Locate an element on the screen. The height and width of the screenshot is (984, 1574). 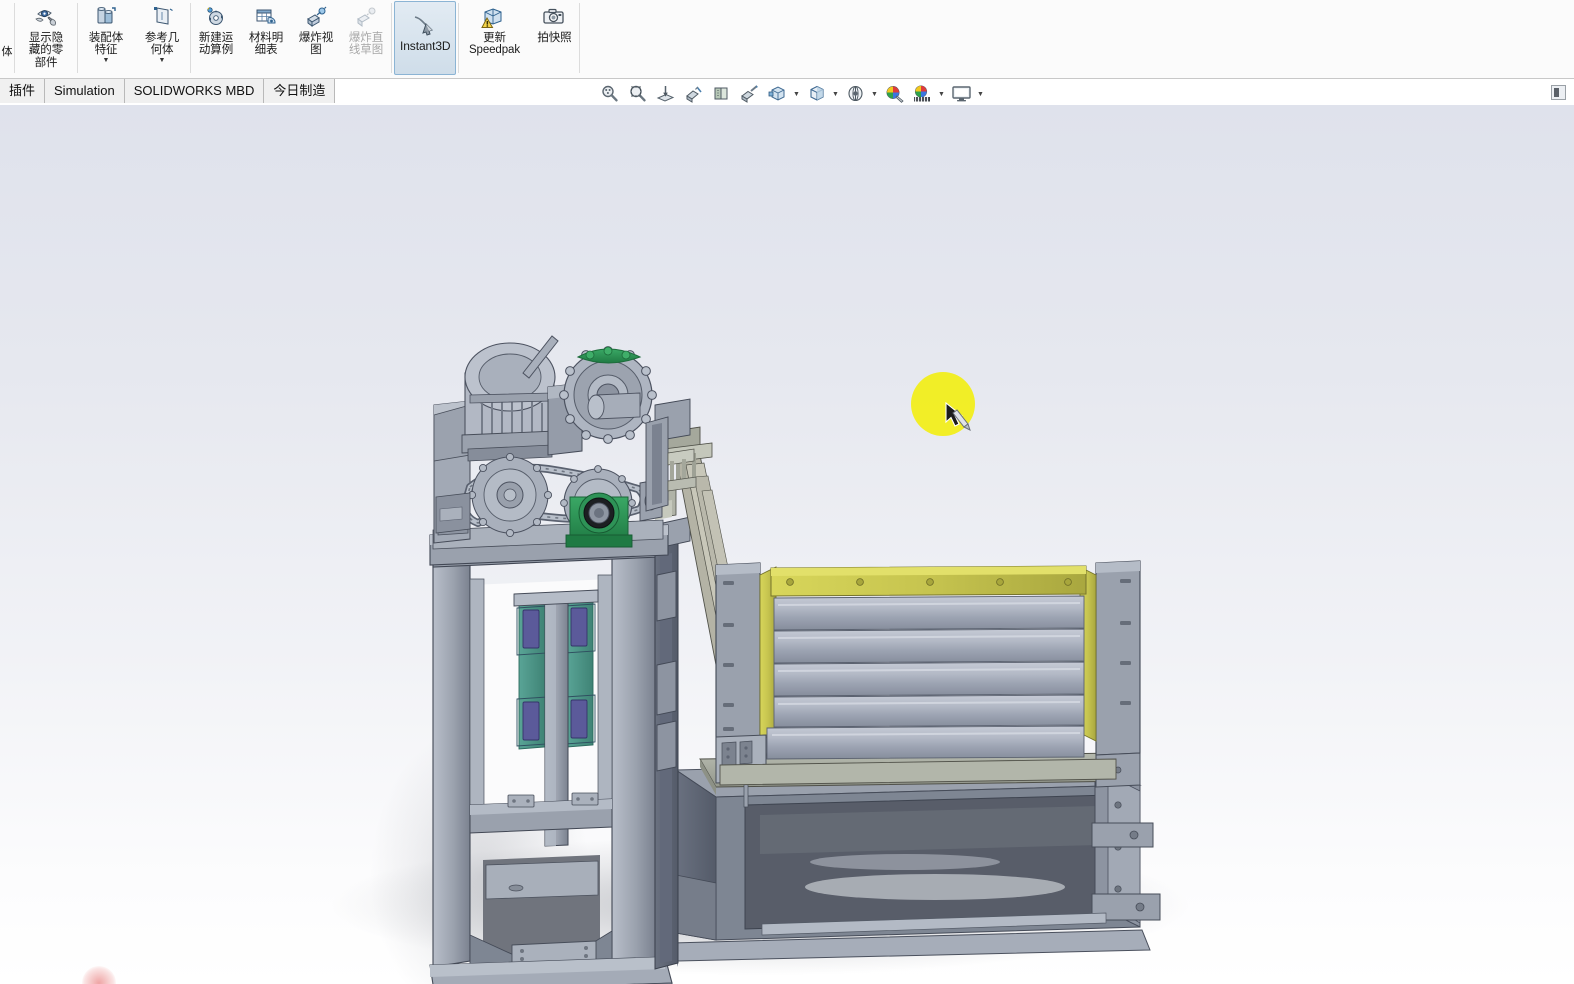
assembly-feature-icon is located at coordinates (106, 16).